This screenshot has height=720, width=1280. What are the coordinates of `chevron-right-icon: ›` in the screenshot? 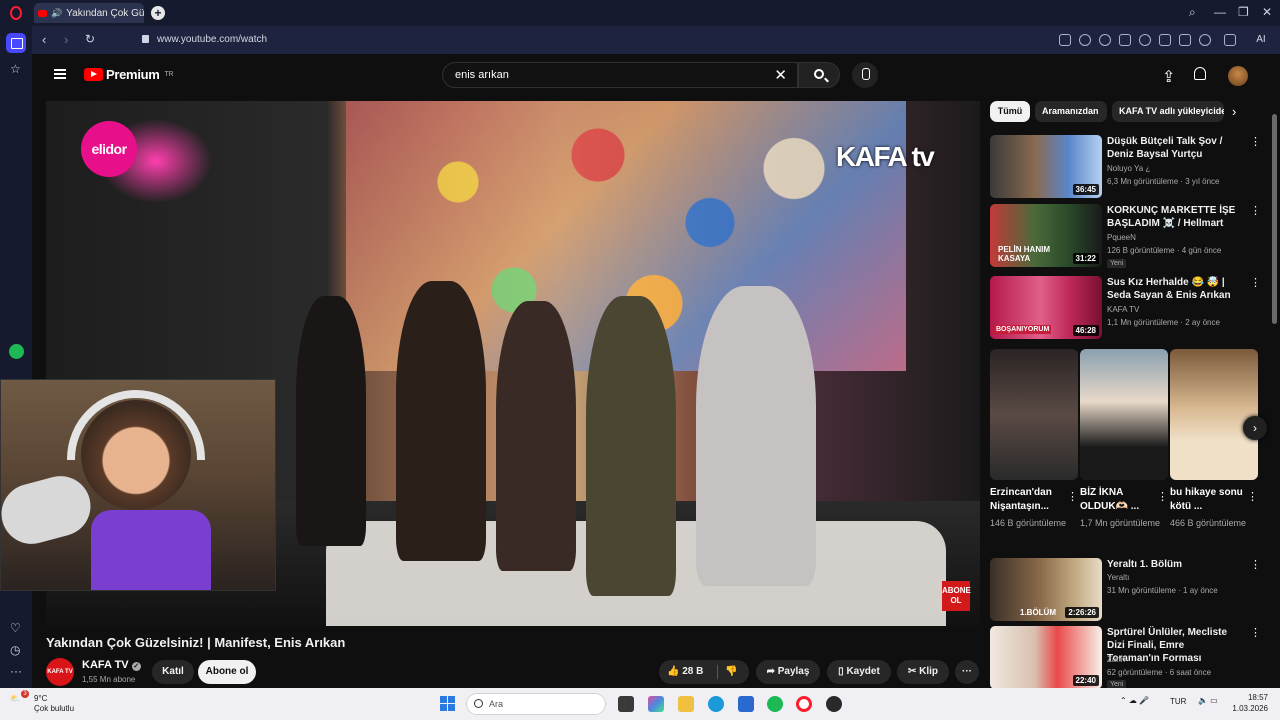 It's located at (1234, 111).